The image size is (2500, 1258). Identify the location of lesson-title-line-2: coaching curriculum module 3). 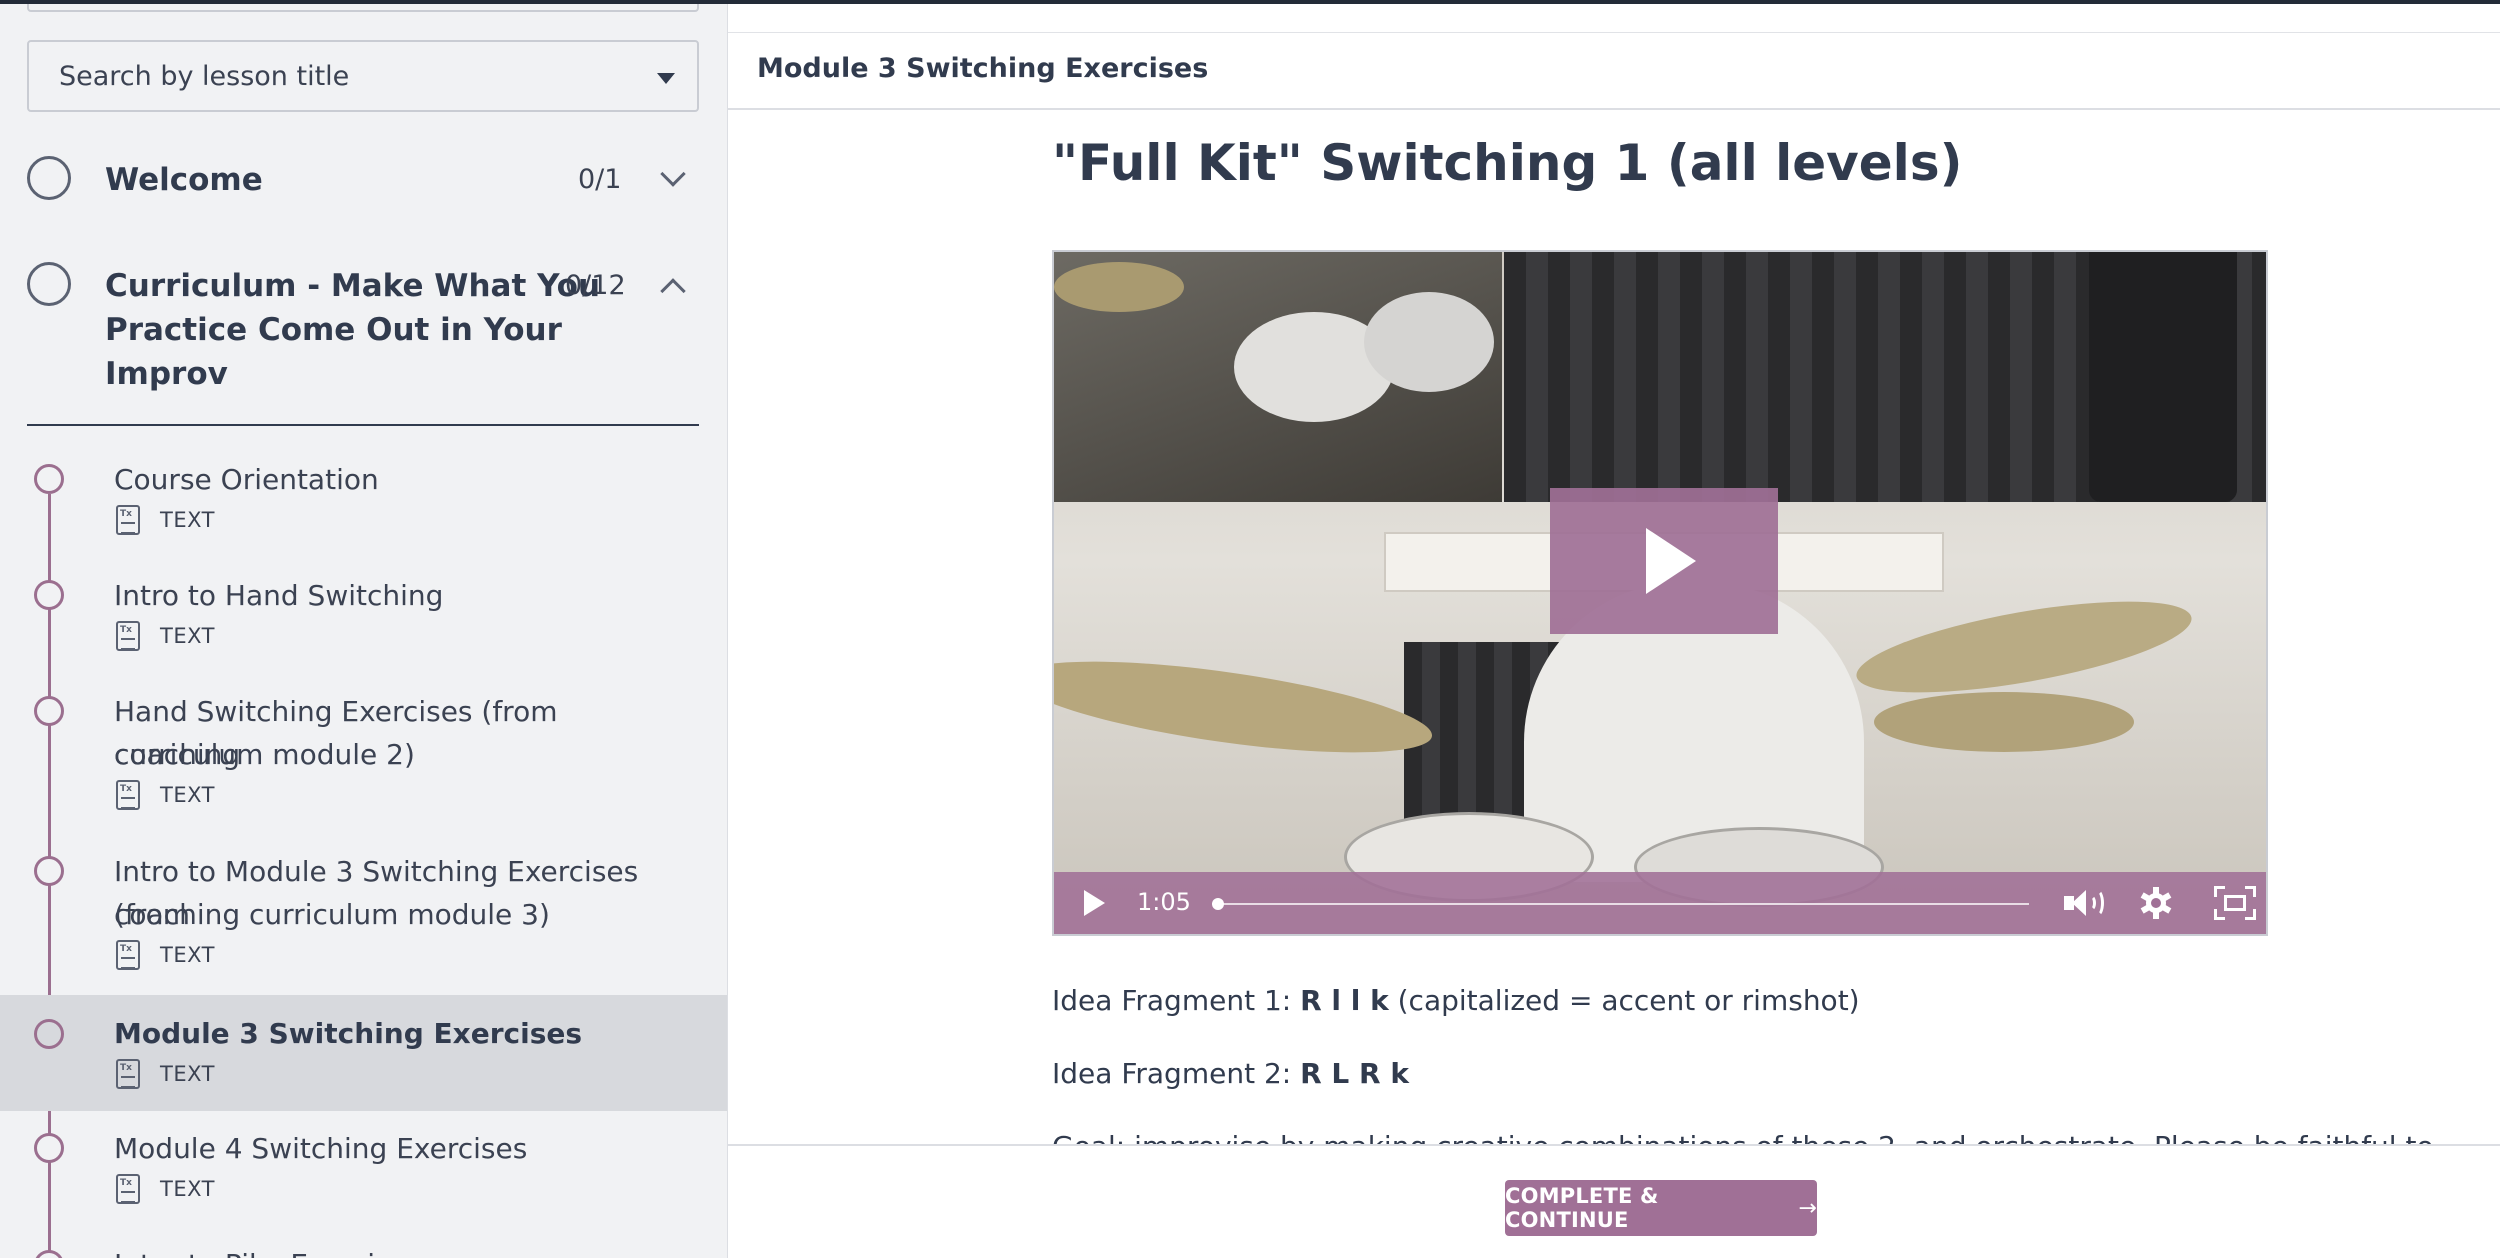
(332, 914).